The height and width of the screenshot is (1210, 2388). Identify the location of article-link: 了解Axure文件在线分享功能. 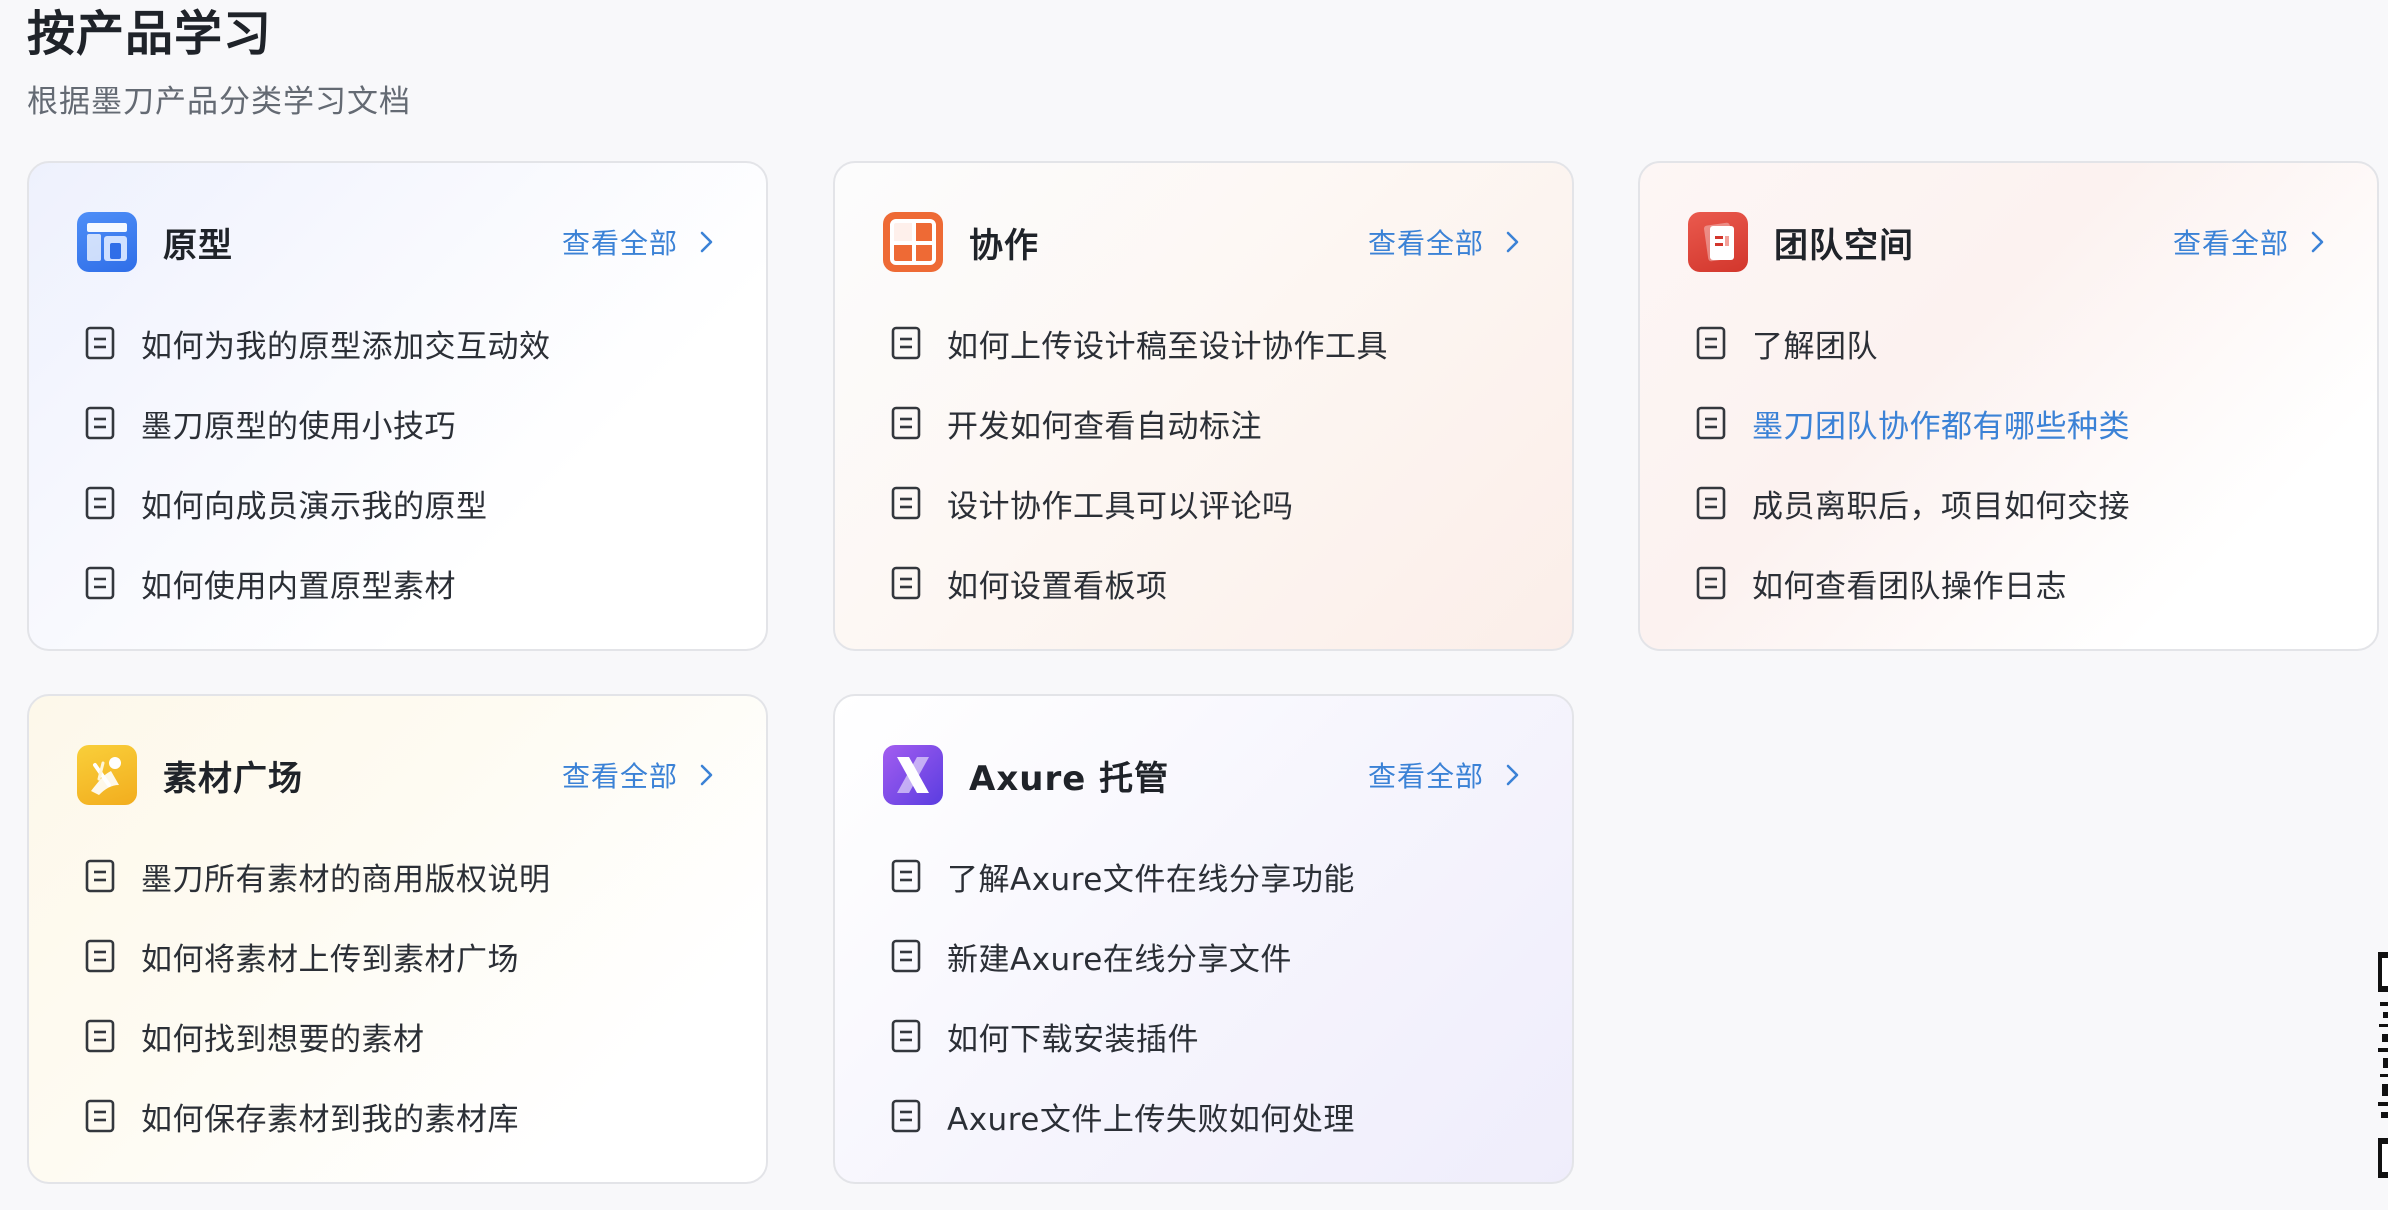
(1211, 876).